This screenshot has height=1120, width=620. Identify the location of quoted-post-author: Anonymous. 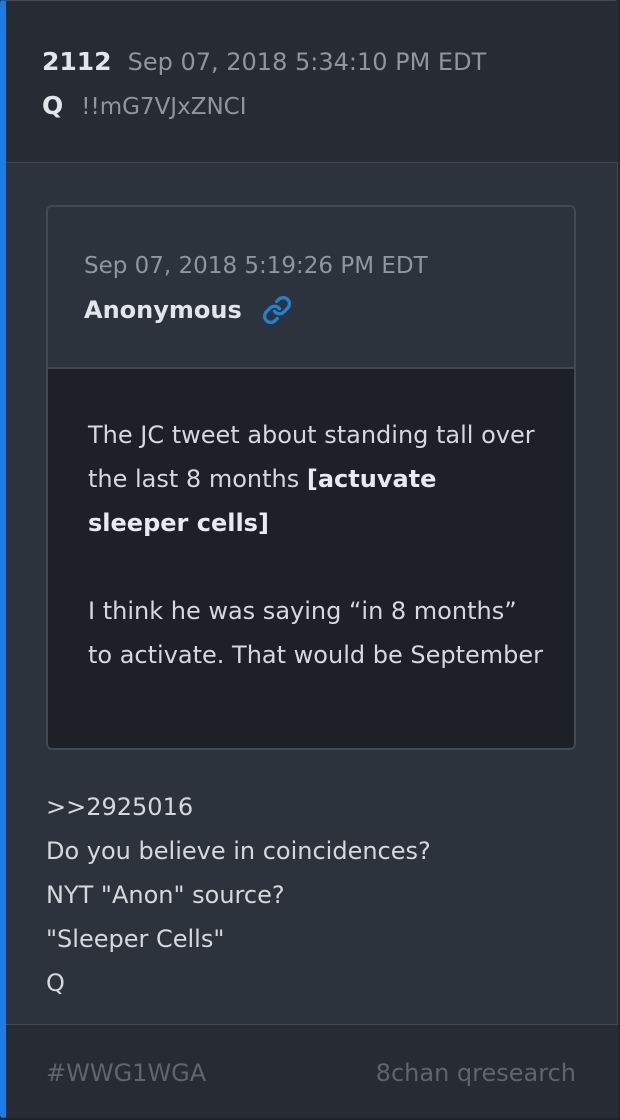
(163, 310).